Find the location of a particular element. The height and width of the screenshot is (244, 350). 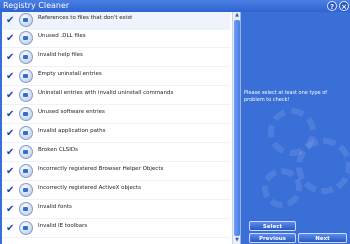

scroll-down-icon: ▼ is located at coordinates (236, 240).